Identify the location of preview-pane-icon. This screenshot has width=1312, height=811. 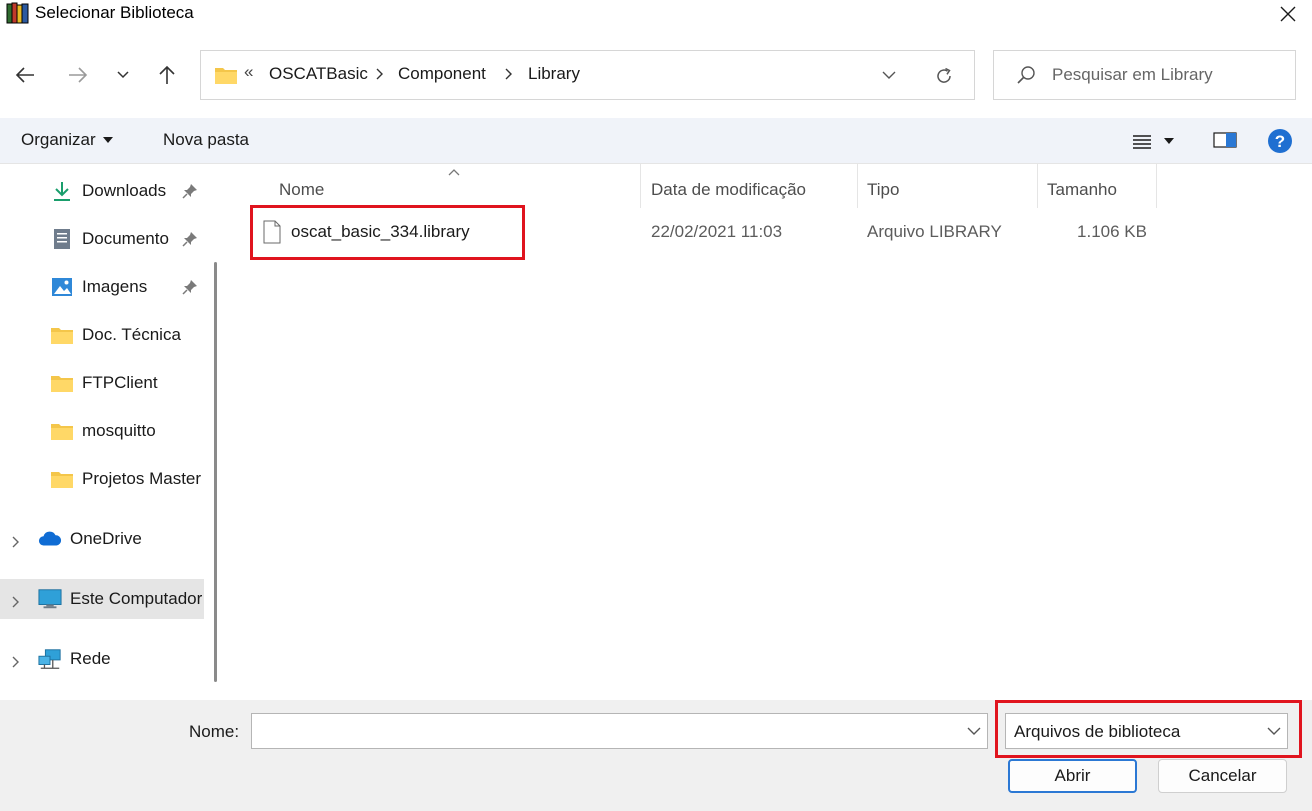
(1225, 140).